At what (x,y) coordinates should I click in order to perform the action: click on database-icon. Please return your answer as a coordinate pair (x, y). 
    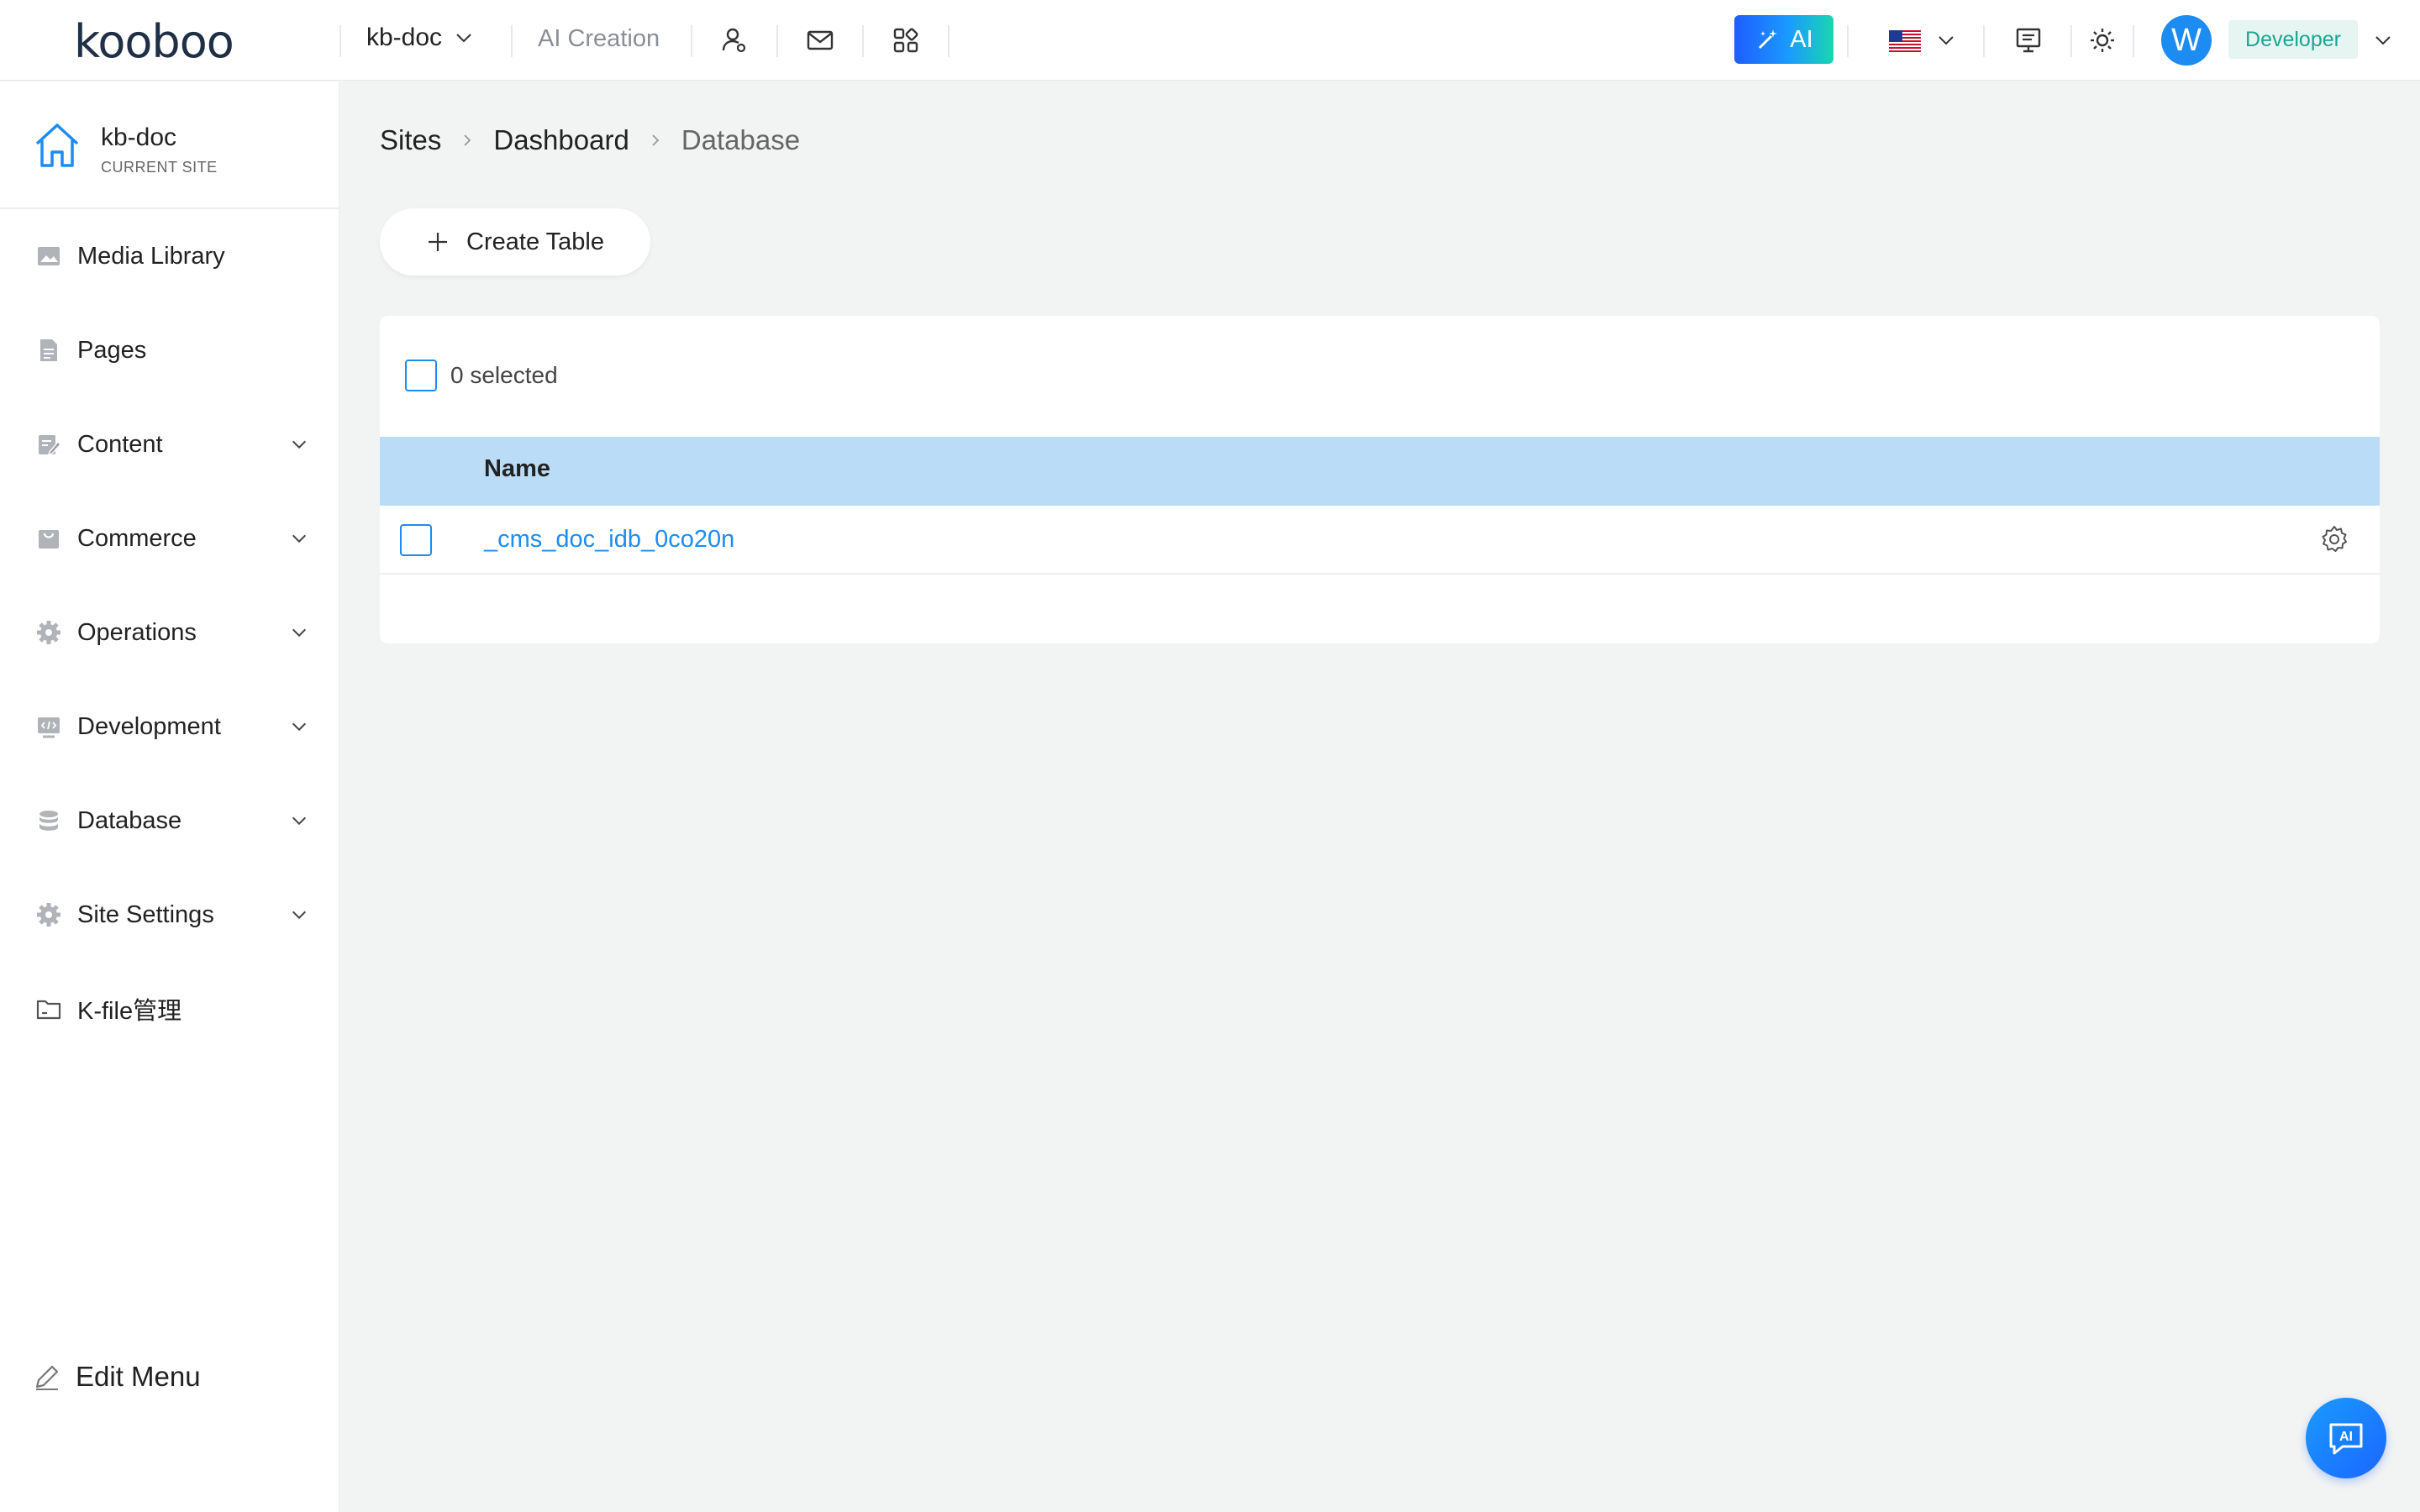
    Looking at the image, I should click on (49, 821).